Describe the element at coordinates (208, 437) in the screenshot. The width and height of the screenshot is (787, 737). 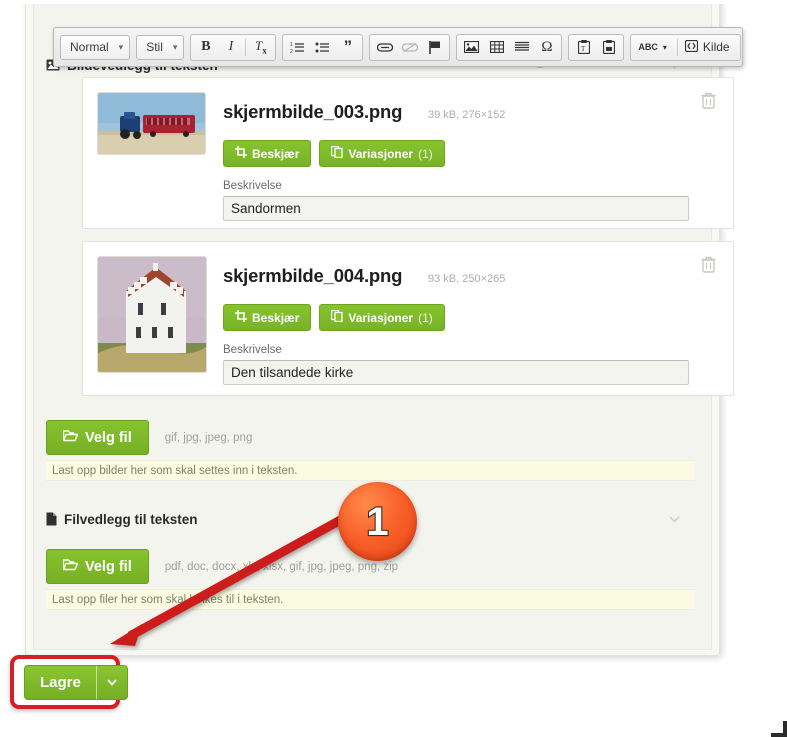
I see `image-filetypes: gif, jpg, jpeg, png` at that location.